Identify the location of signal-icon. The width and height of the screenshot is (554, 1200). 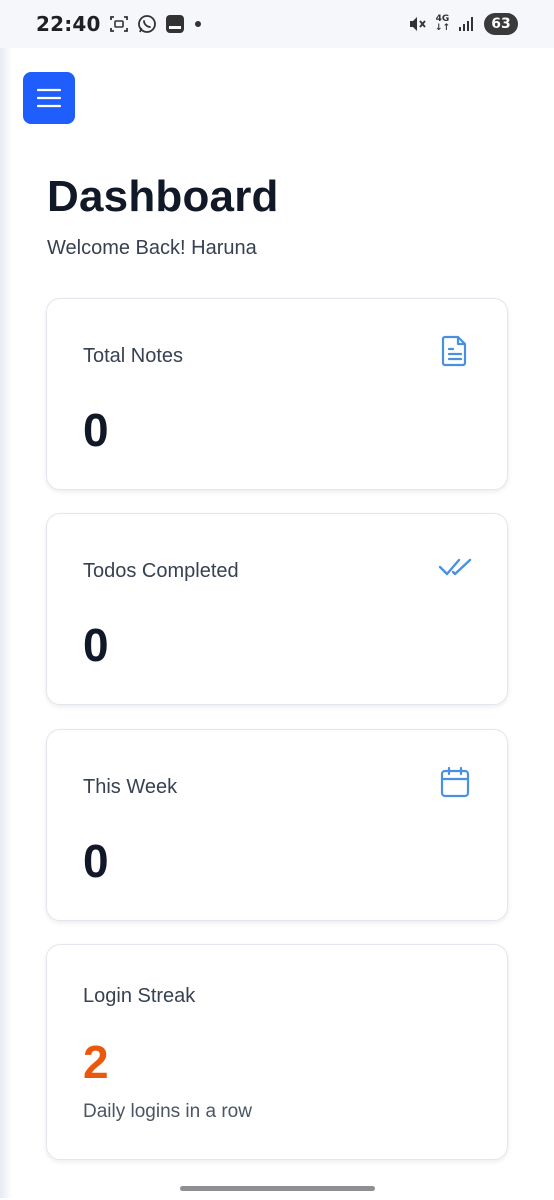
(467, 24).